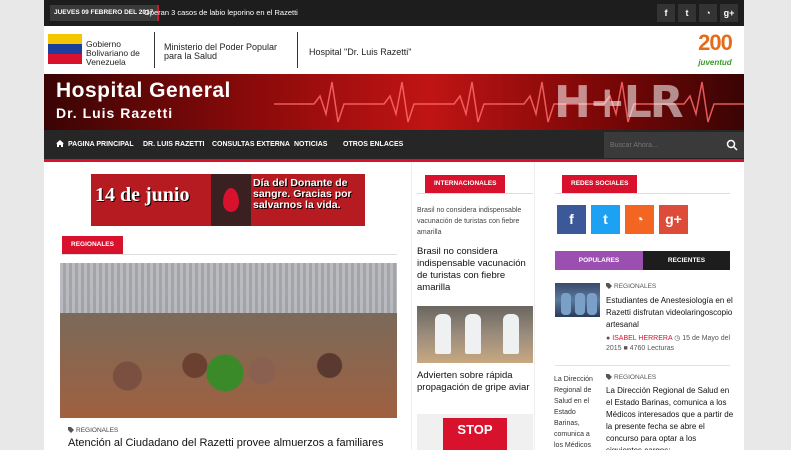 This screenshot has width=791, height=450. What do you see at coordinates (373, 144) in the screenshot?
I see `nav-item-otros-enlaces: OTROS ENLACES` at bounding box center [373, 144].